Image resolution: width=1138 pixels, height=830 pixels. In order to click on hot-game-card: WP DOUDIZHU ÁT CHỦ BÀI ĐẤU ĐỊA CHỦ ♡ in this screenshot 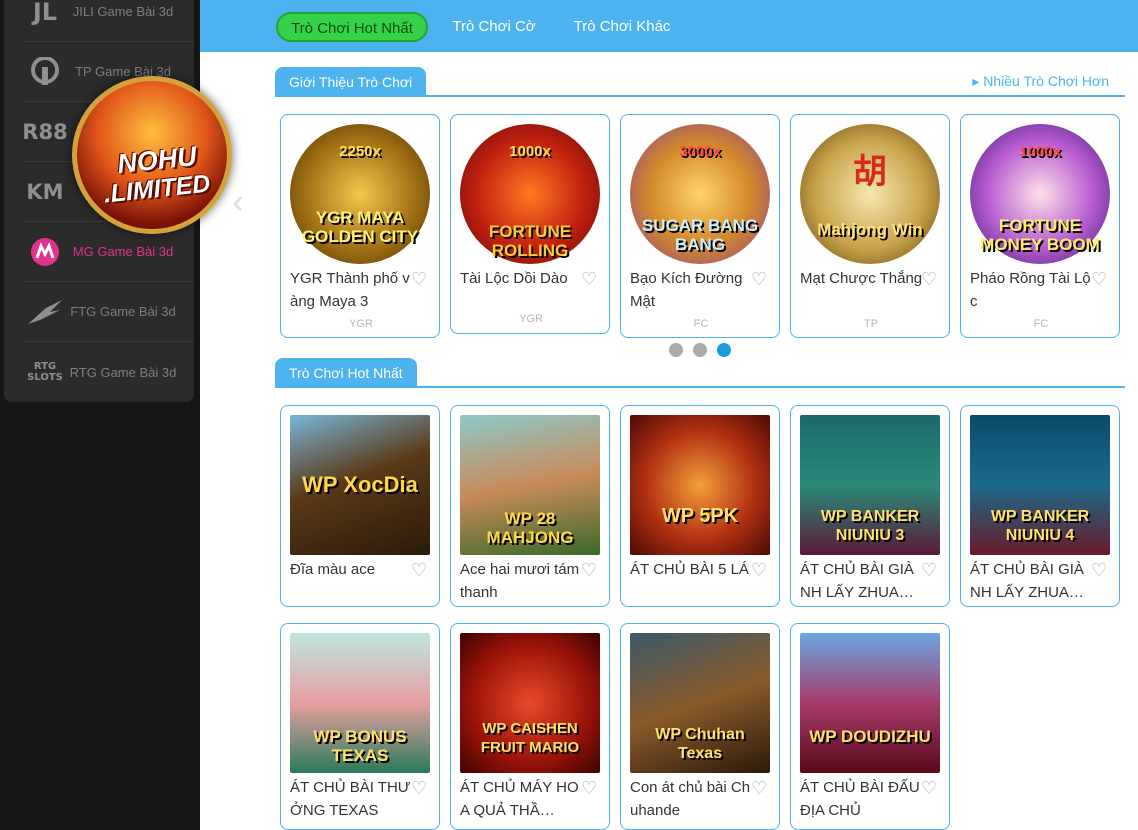, I will do `click(870, 726)`.